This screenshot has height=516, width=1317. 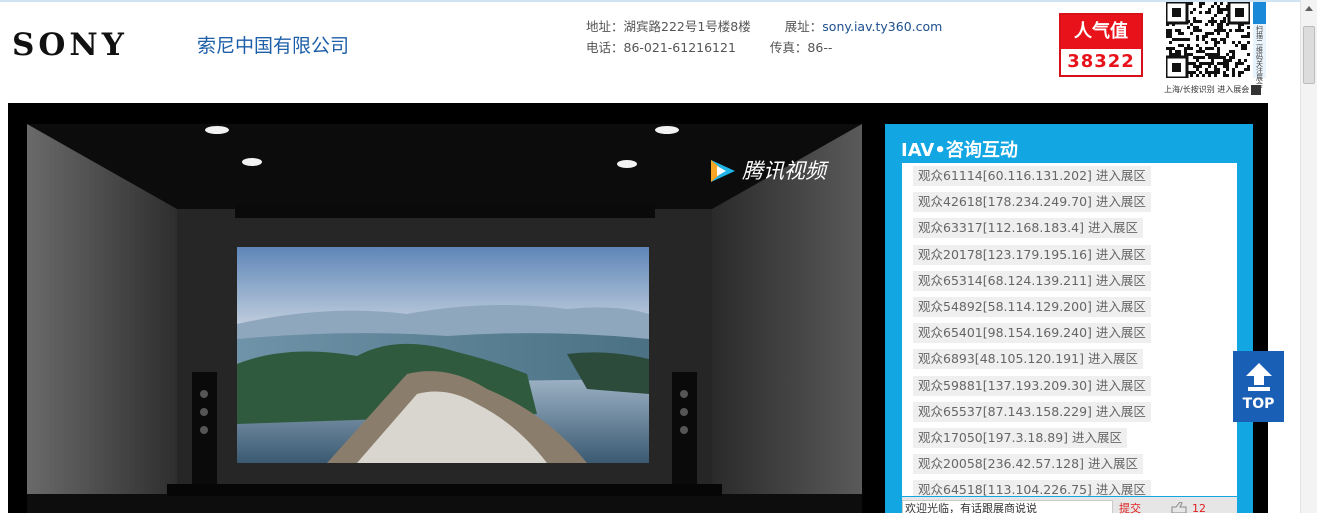 I want to click on like-count: 12, so click(x=1199, y=508).